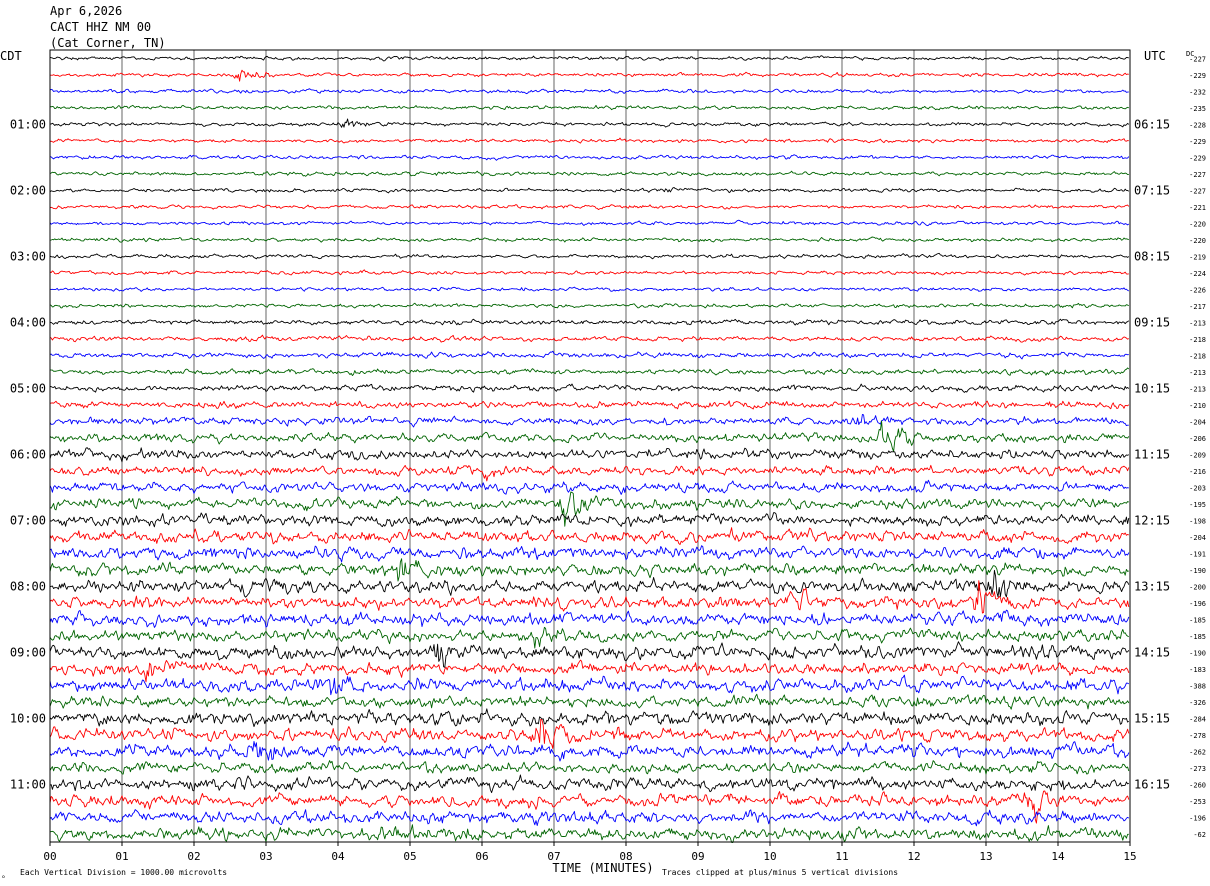 The image size is (1210, 886). What do you see at coordinates (1152, 256) in the screenshot?
I see `utc-hour-label: 08:15` at bounding box center [1152, 256].